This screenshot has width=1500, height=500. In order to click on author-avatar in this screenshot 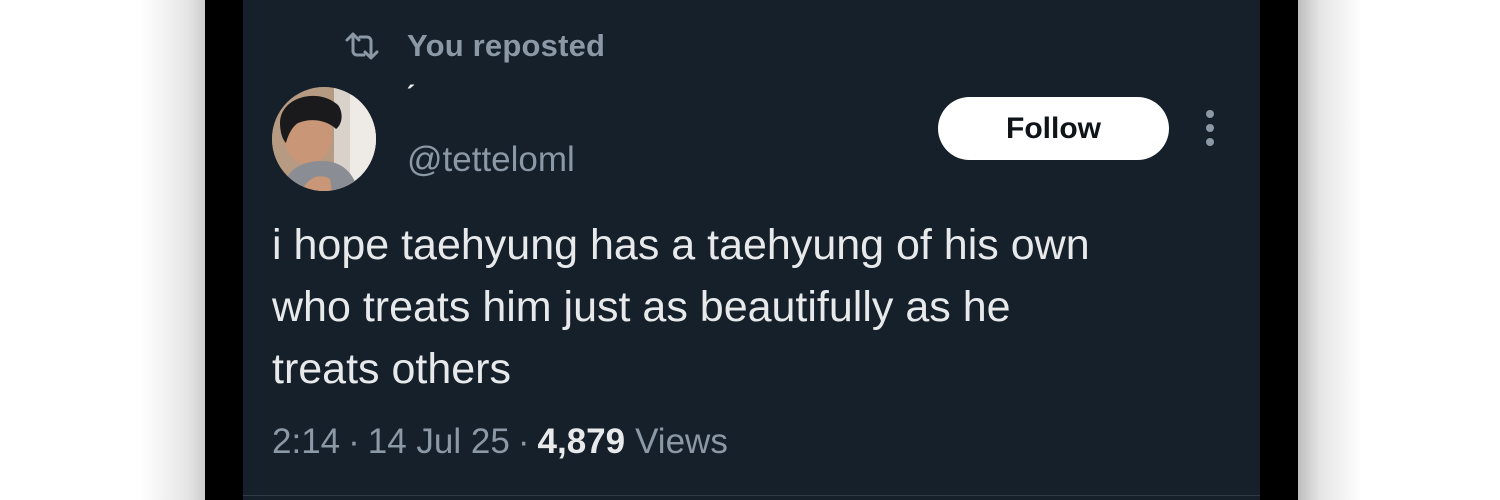, I will do `click(324, 139)`.